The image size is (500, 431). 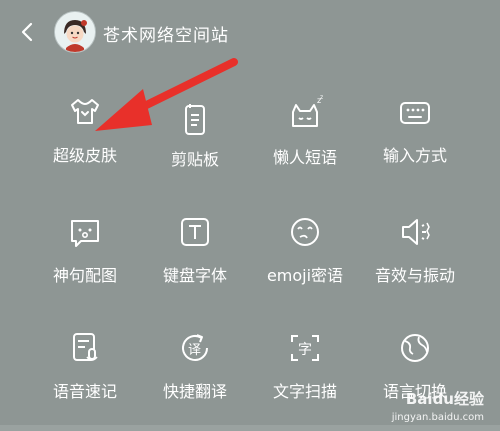 I want to click on tile-label: 语音速记, so click(x=84, y=391).